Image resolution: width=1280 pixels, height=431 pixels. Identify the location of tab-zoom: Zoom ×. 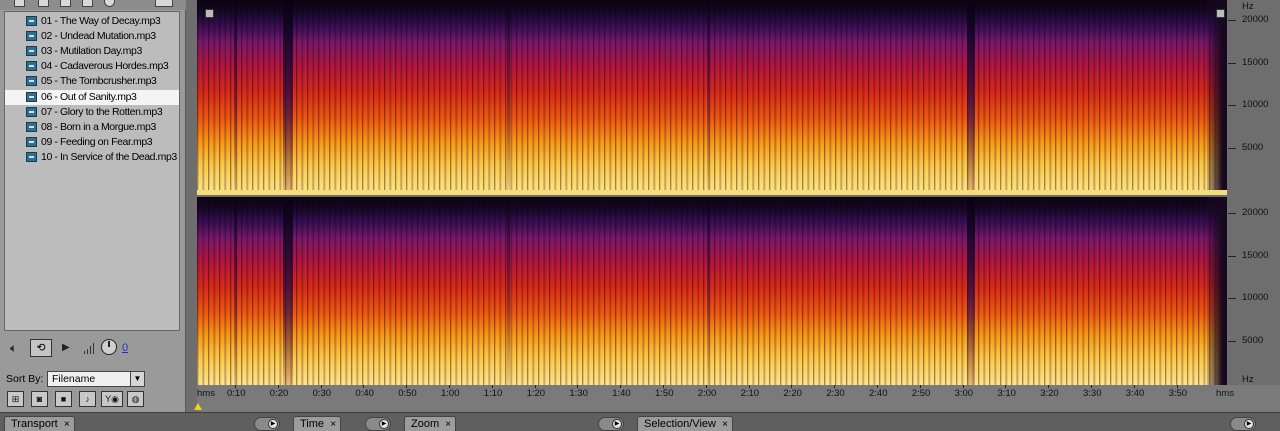
(430, 423).